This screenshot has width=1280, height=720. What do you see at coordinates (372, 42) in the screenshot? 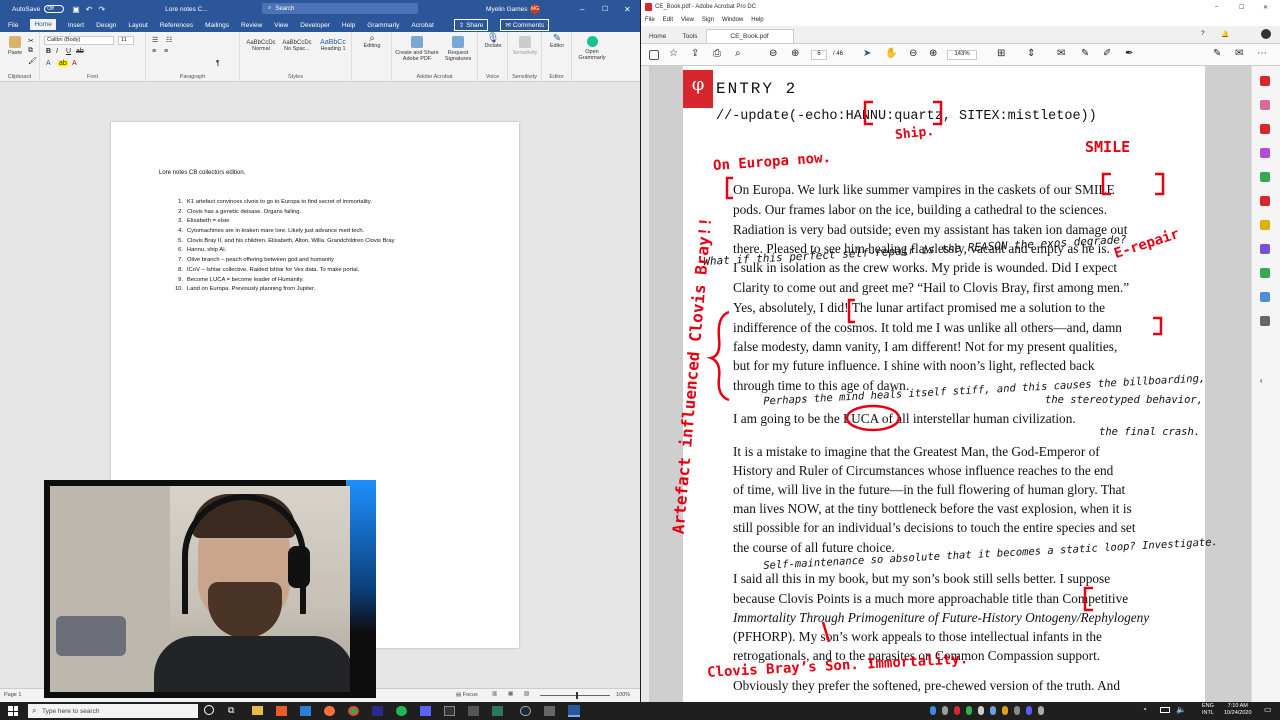
I see `editing-button: ⌕ Editing` at bounding box center [372, 42].